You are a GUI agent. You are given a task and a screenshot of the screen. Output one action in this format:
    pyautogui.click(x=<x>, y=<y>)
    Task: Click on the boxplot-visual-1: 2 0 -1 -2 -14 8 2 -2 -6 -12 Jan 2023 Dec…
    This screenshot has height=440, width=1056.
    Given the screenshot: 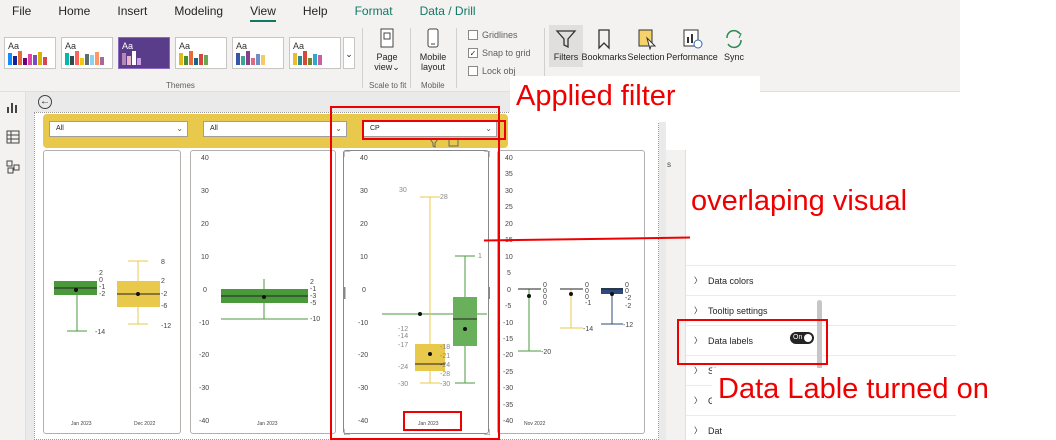 What is the action you would take?
    pyautogui.click(x=112, y=292)
    